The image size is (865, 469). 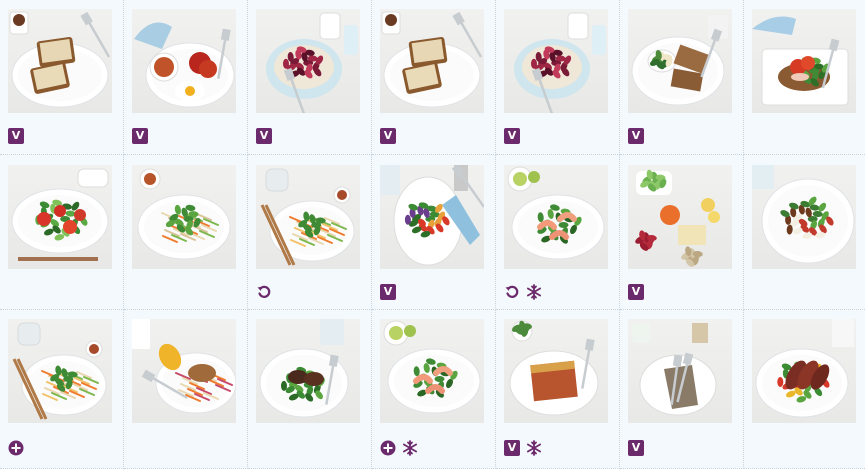 I want to click on meal-thumbnail-toast-spinach-salad, so click(x=680, y=61).